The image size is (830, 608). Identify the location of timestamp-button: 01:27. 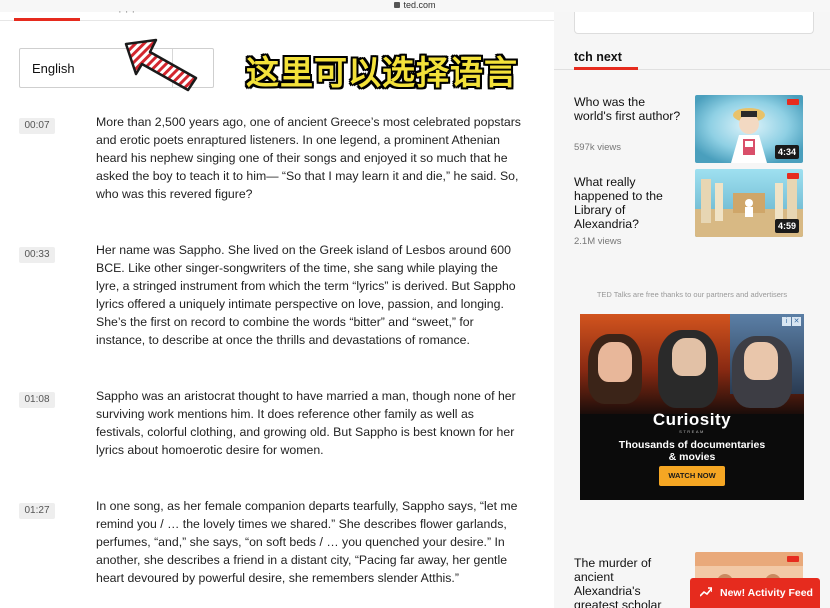
(37, 511).